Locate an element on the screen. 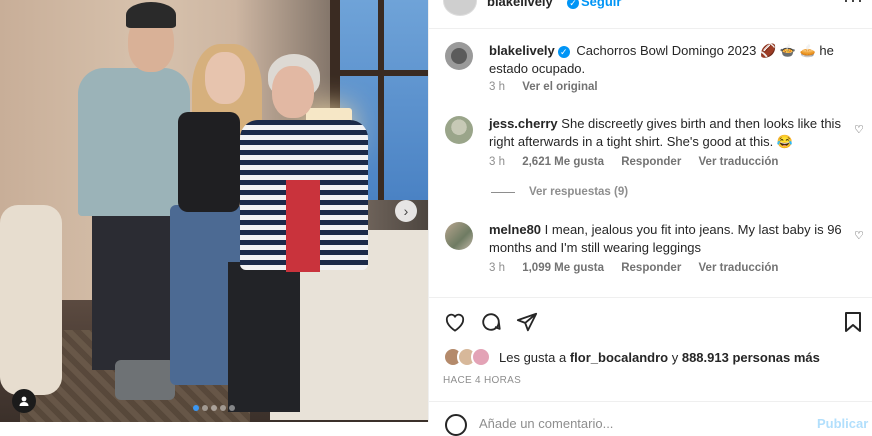 The image size is (872, 436). person-3-red-panel is located at coordinates (303, 226).